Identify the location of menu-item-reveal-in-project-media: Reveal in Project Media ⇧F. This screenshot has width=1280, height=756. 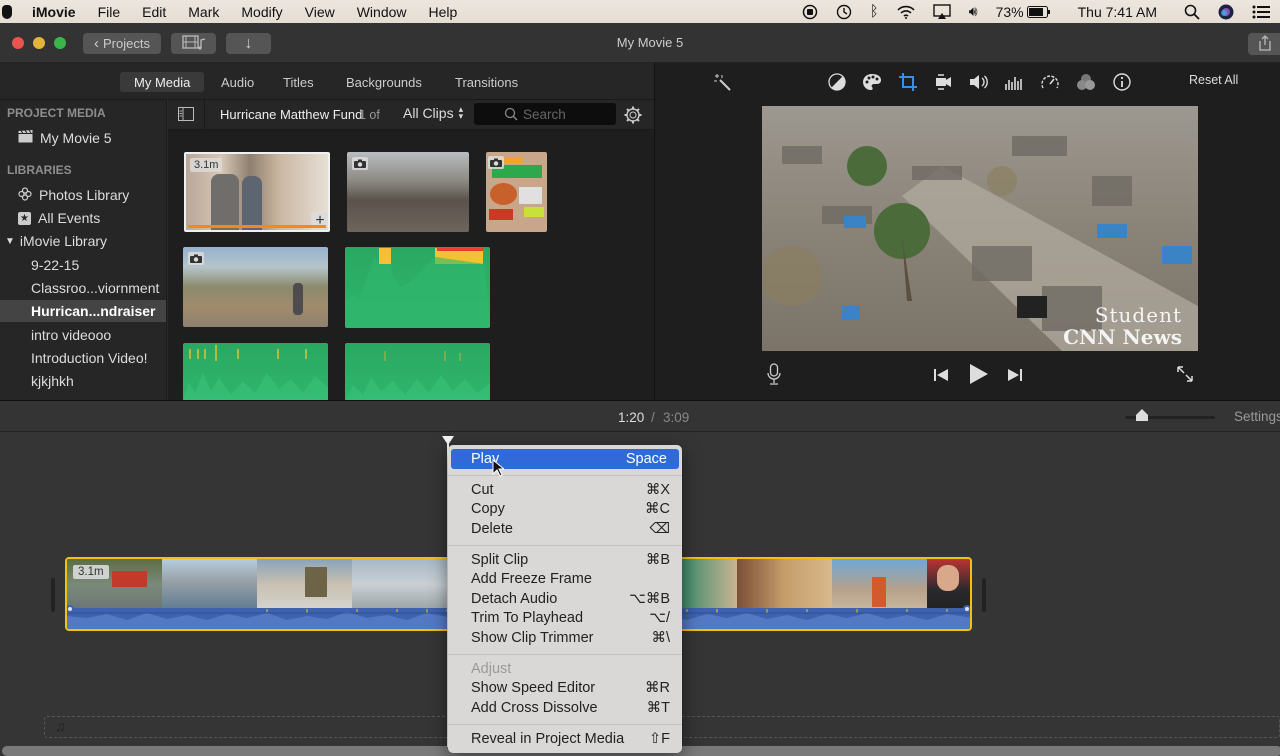
(565, 739).